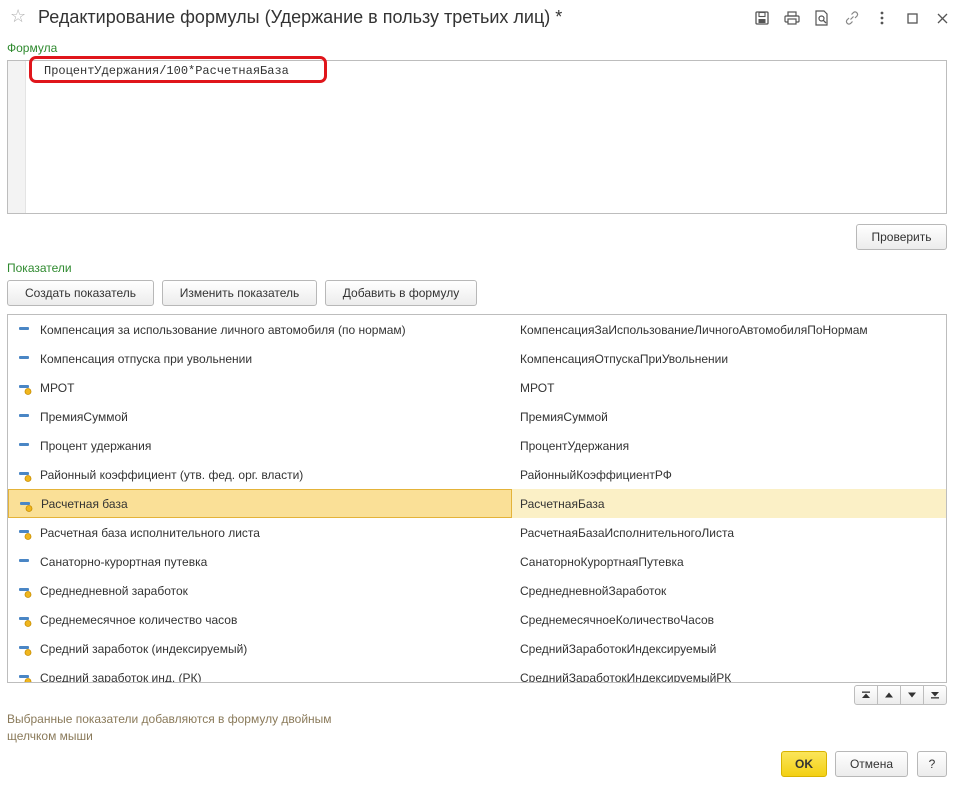 This screenshot has height=785, width=967. Describe the element at coordinates (39, 268) in the screenshot. I see `indicators-label: Показатели` at that location.